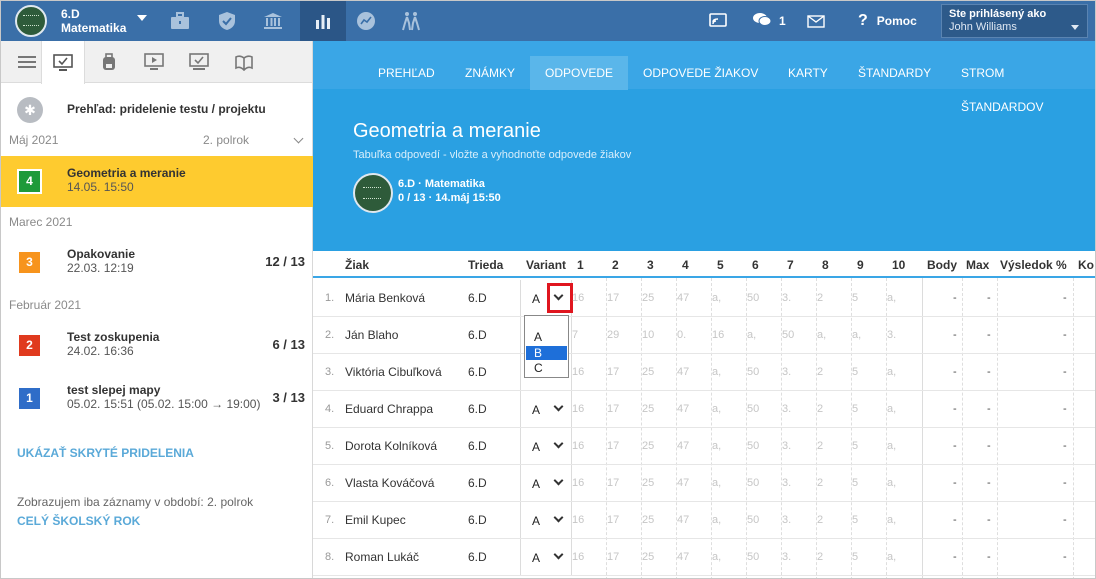 The height and width of the screenshot is (579, 1096). What do you see at coordinates (109, 62) in the screenshot?
I see `backpack-icon` at bounding box center [109, 62].